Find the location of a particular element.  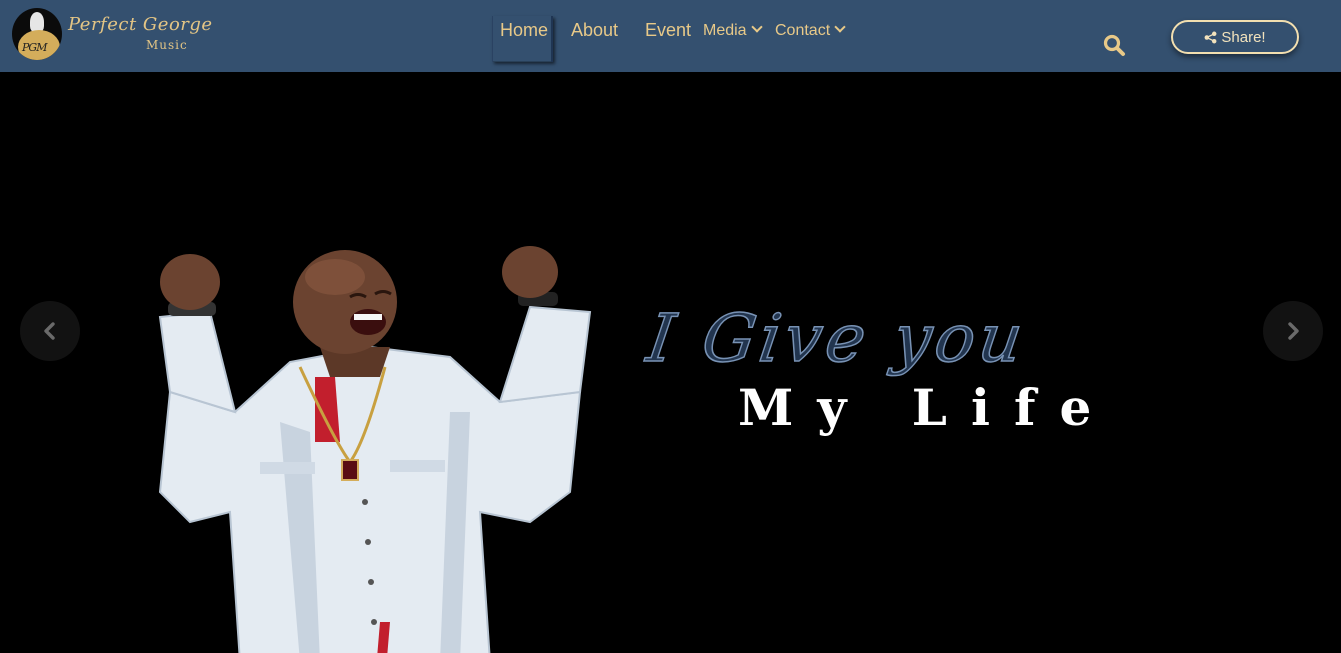

nav-media: Media is located at coordinates (733, 30).